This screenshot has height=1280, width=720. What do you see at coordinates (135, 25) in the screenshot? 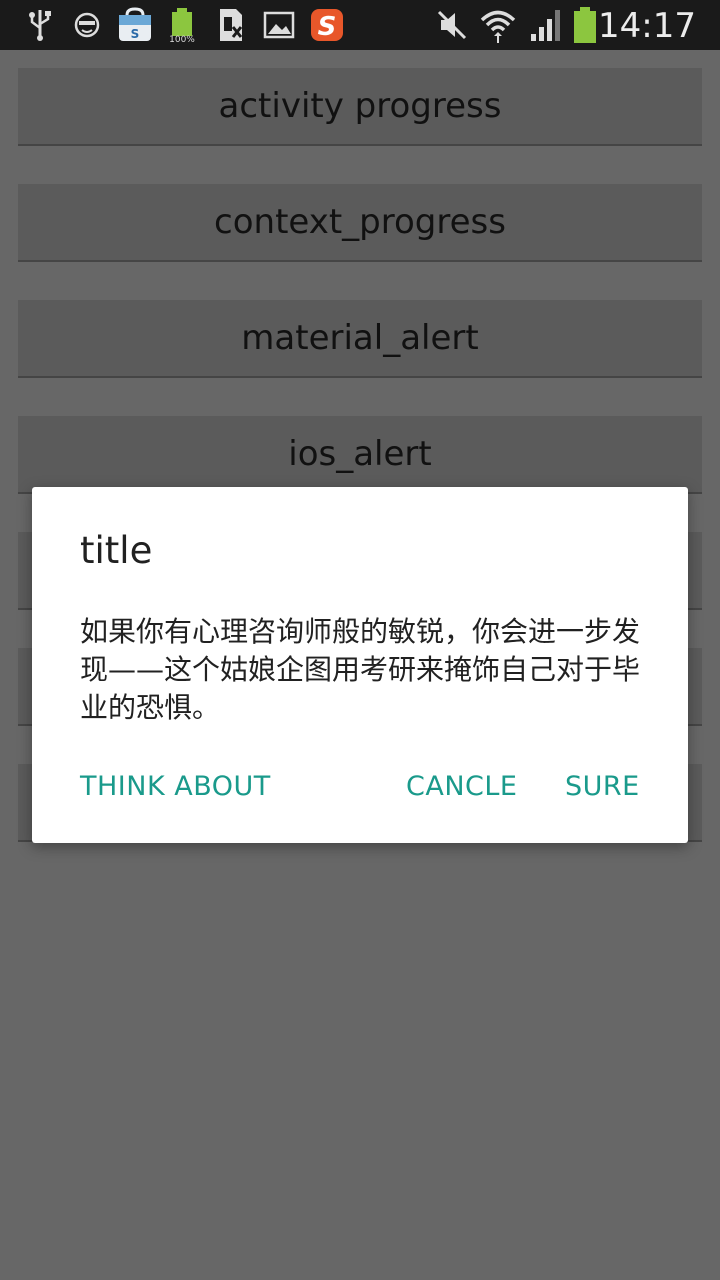
I see `store-icon: S` at bounding box center [135, 25].